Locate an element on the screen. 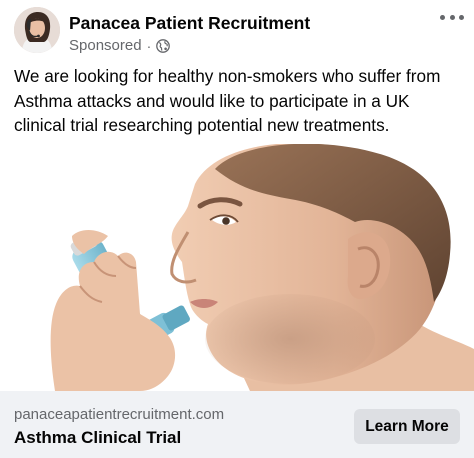  page-avatar is located at coordinates (37, 30).